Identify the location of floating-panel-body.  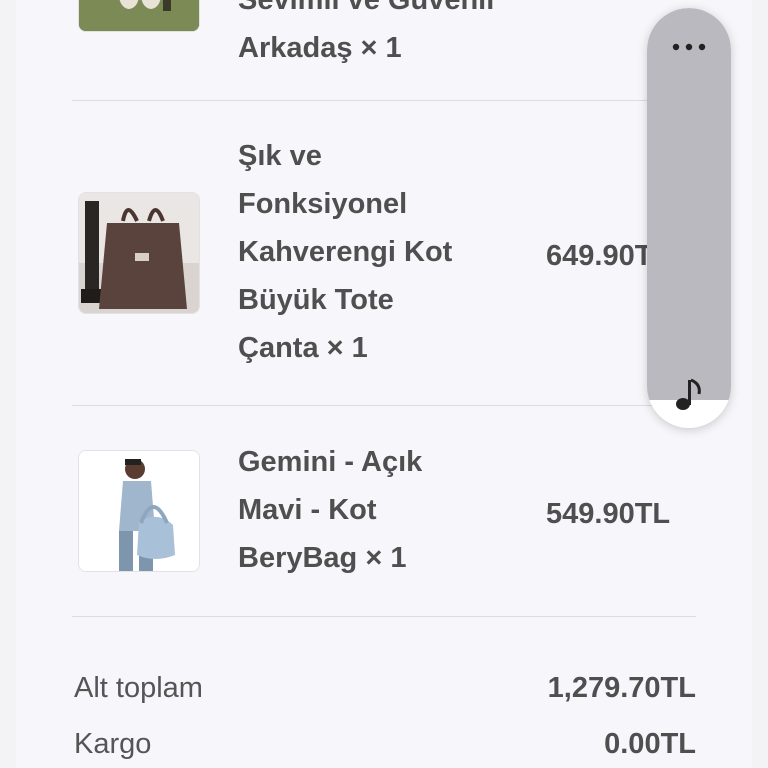
(689, 204).